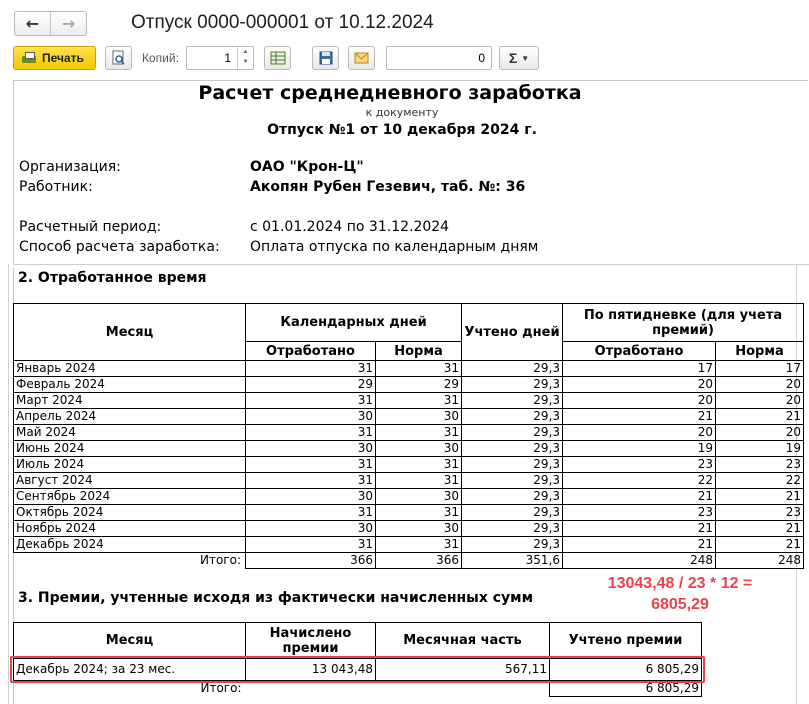 This screenshot has height=704, width=809. I want to click on save-button, so click(325, 58).